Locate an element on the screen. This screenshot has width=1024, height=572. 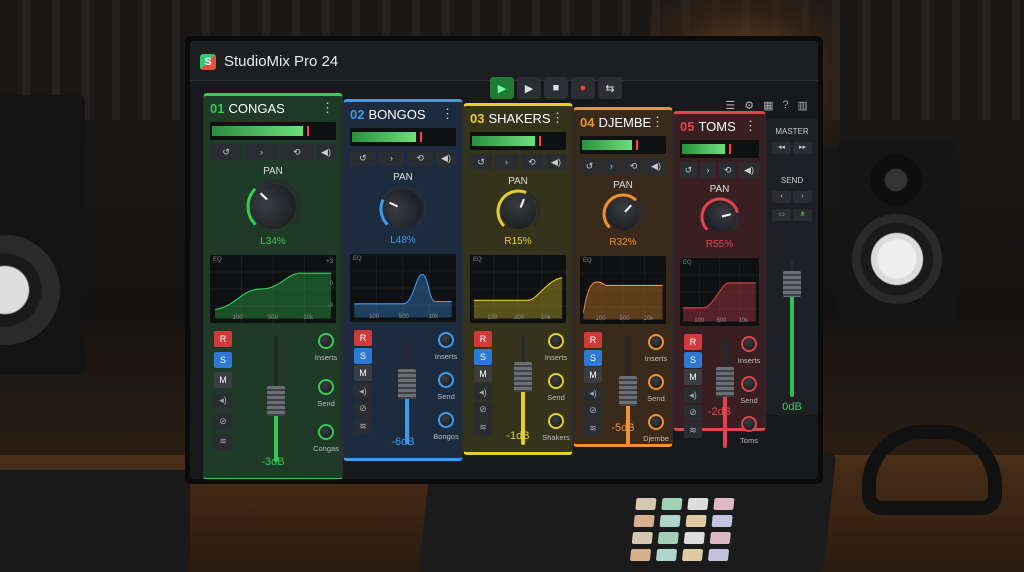
send-prev-icon: ‹ is located at coordinates (781, 197).